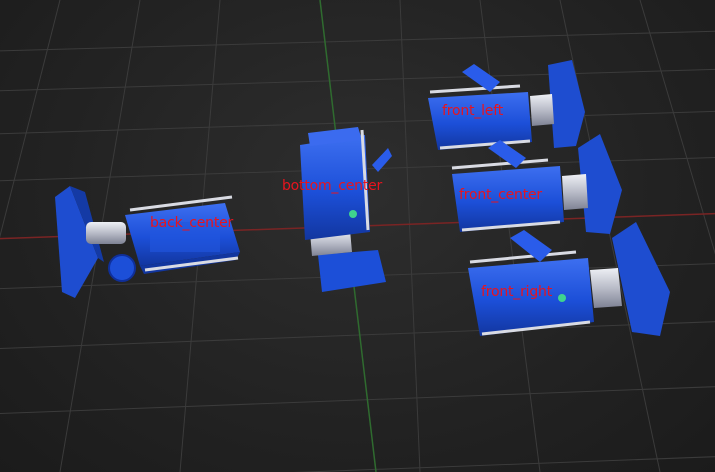 Image resolution: width=715 pixels, height=472 pixels. Describe the element at coordinates (500, 195) in the screenshot. I see `label-front-center: front_center` at that location.